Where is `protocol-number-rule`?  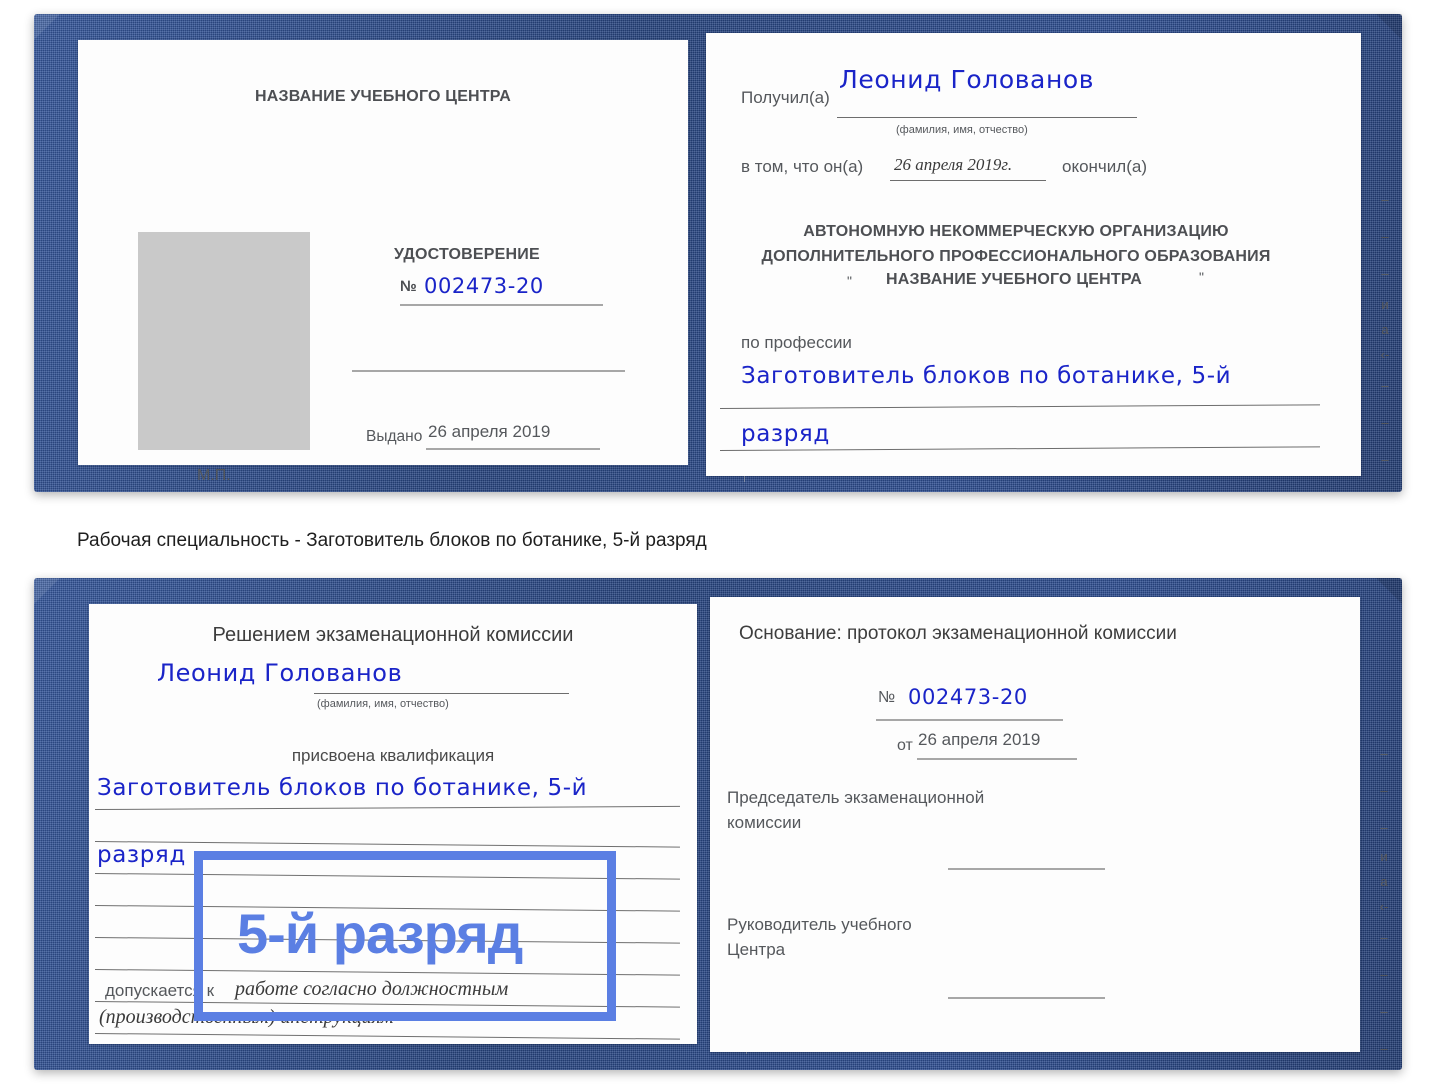 protocol-number-rule is located at coordinates (969, 720).